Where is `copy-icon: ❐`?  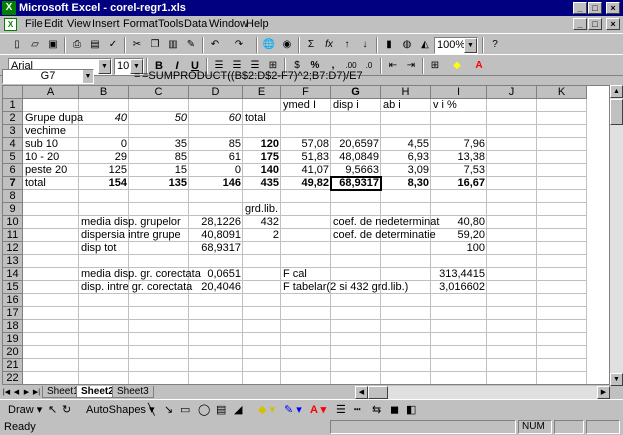
copy-icon: ❐ is located at coordinates (155, 45).